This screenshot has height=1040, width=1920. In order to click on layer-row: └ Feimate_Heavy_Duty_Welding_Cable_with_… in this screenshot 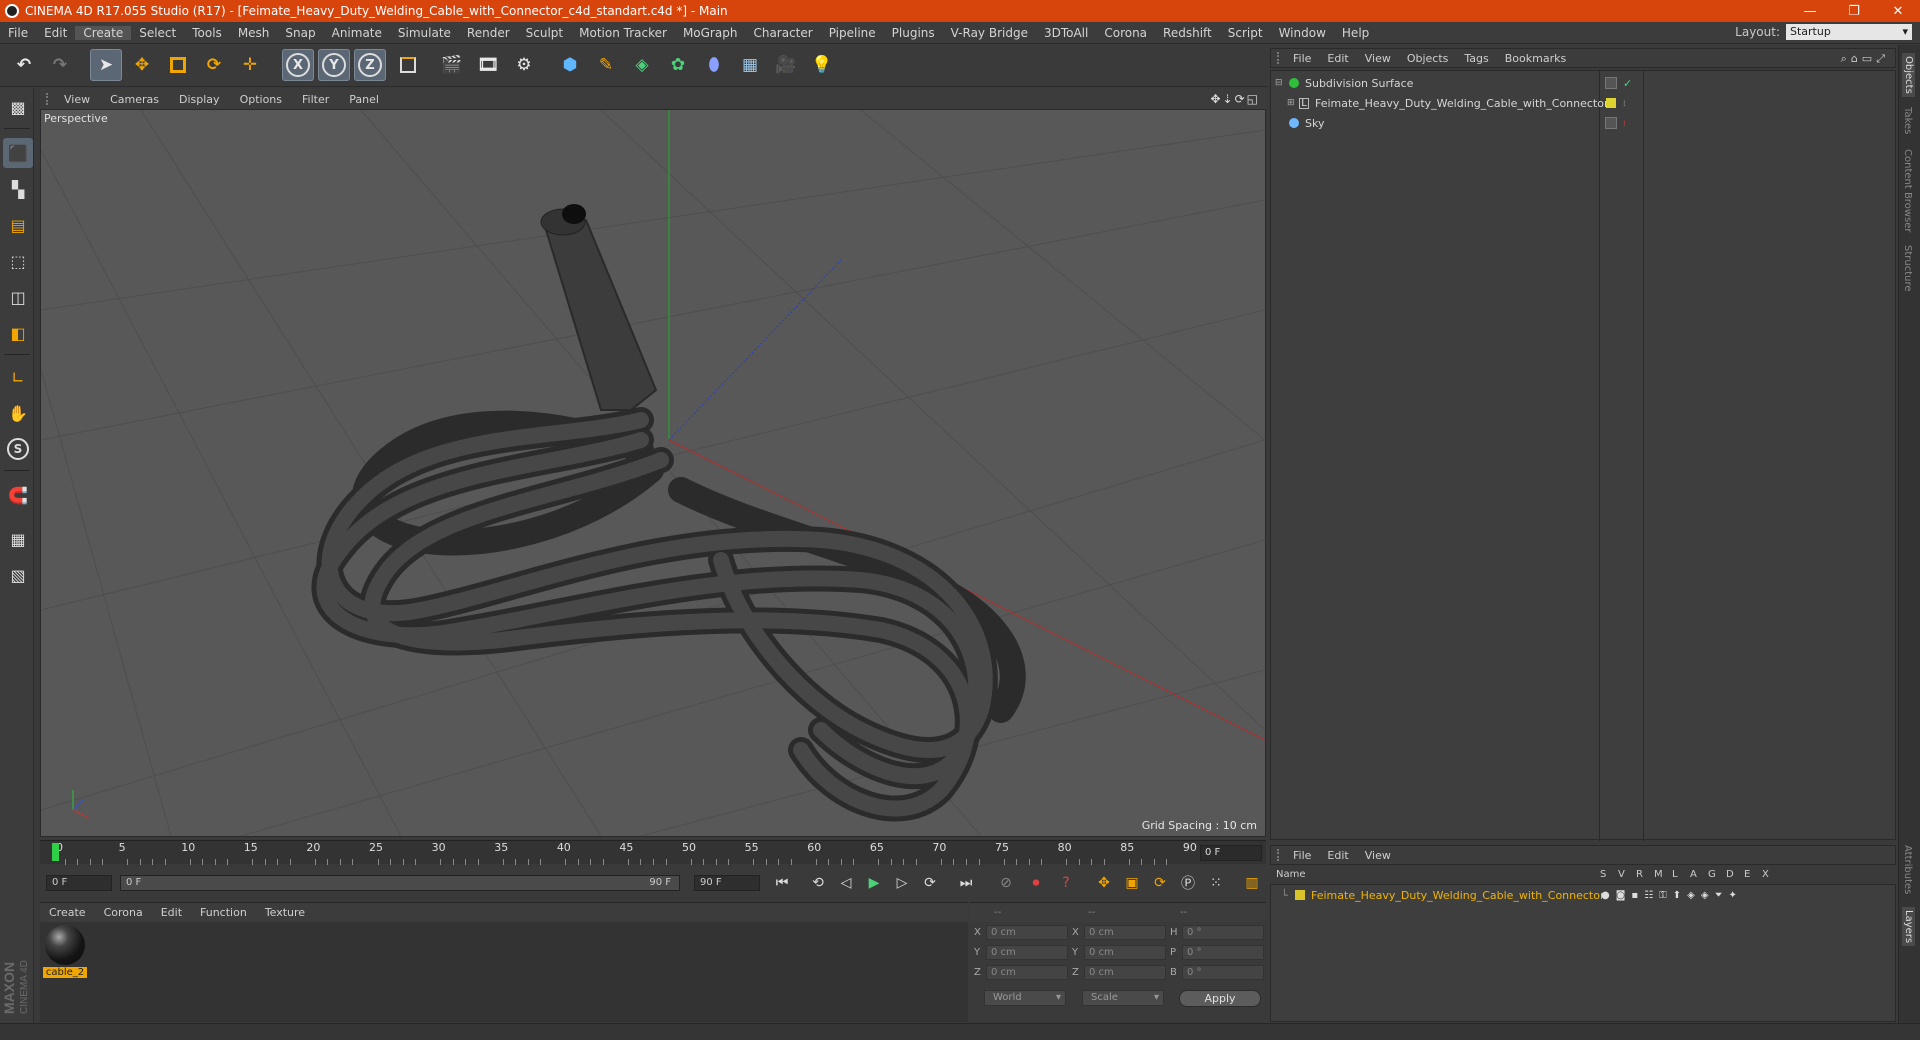, I will do `click(1583, 895)`.